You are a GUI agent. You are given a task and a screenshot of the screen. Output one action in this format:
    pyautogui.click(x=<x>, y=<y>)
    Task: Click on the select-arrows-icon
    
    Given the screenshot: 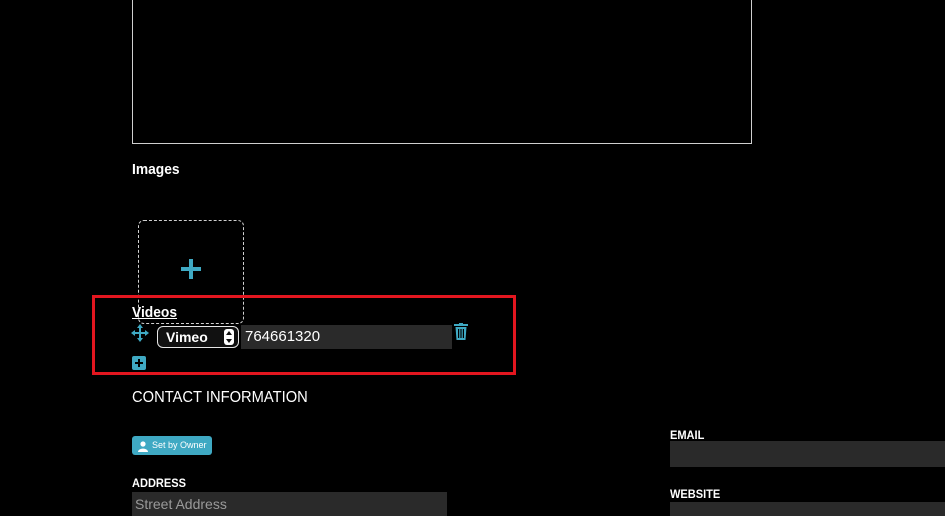 What is the action you would take?
    pyautogui.click(x=229, y=337)
    